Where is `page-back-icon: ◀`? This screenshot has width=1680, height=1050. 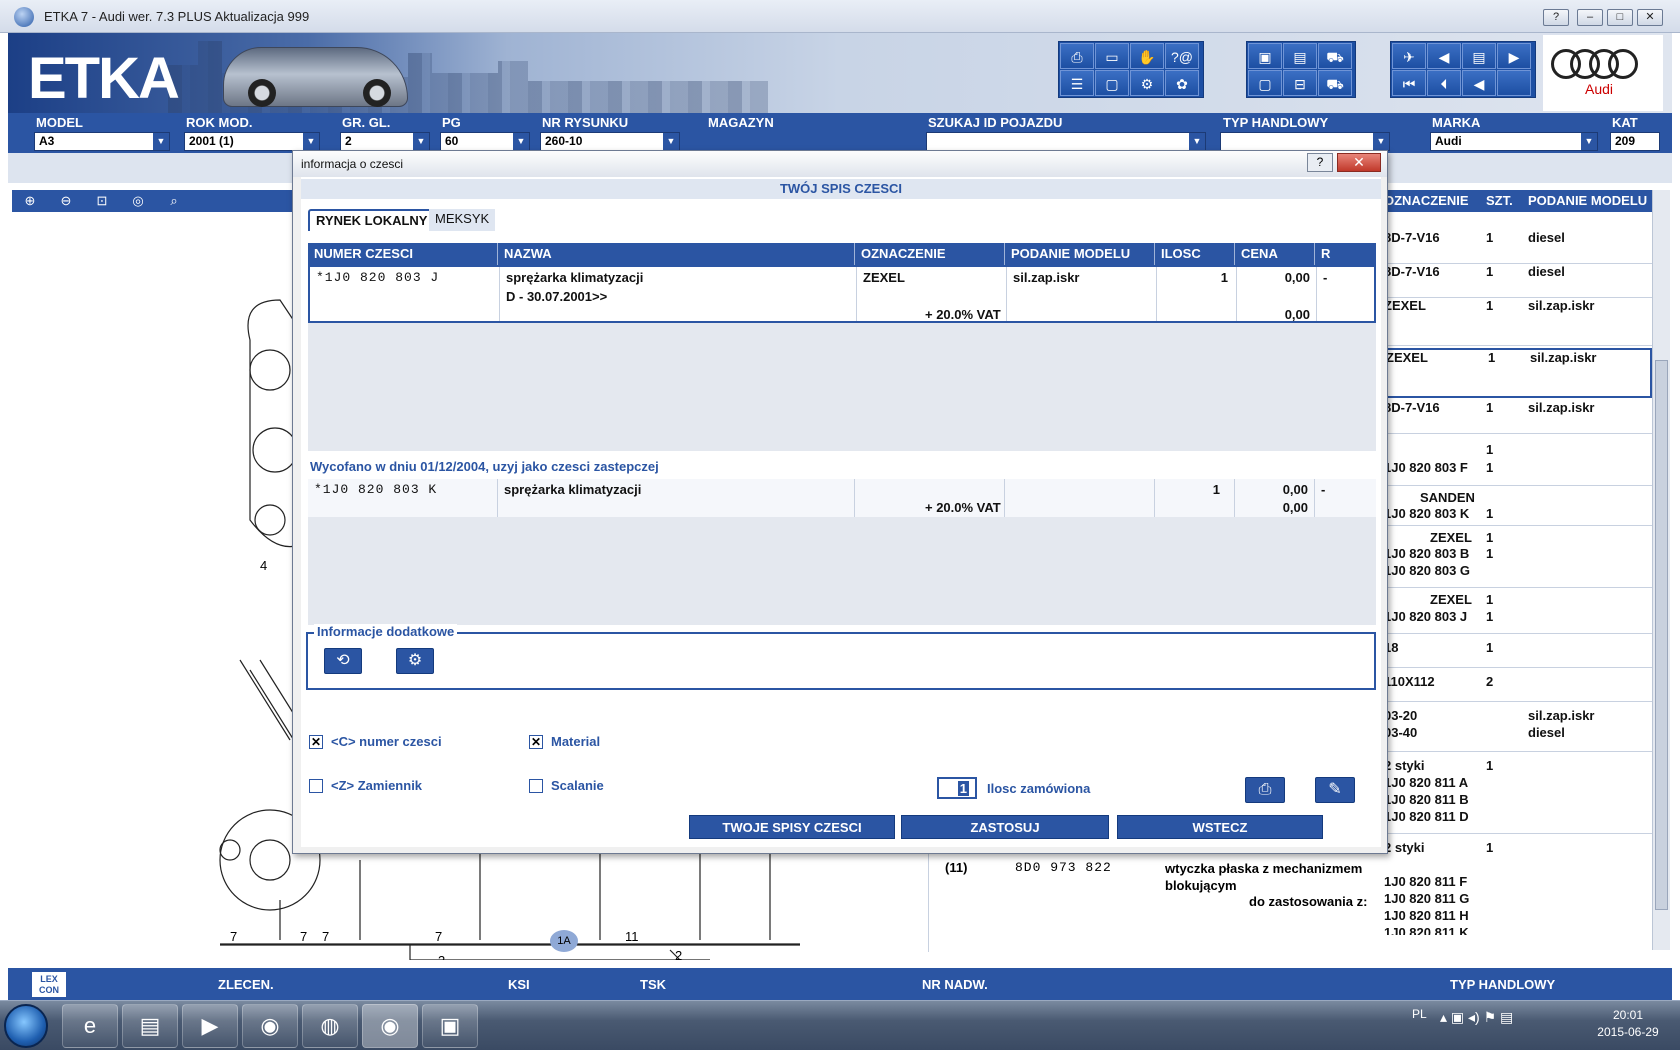
page-back-icon: ◀ is located at coordinates (1444, 56).